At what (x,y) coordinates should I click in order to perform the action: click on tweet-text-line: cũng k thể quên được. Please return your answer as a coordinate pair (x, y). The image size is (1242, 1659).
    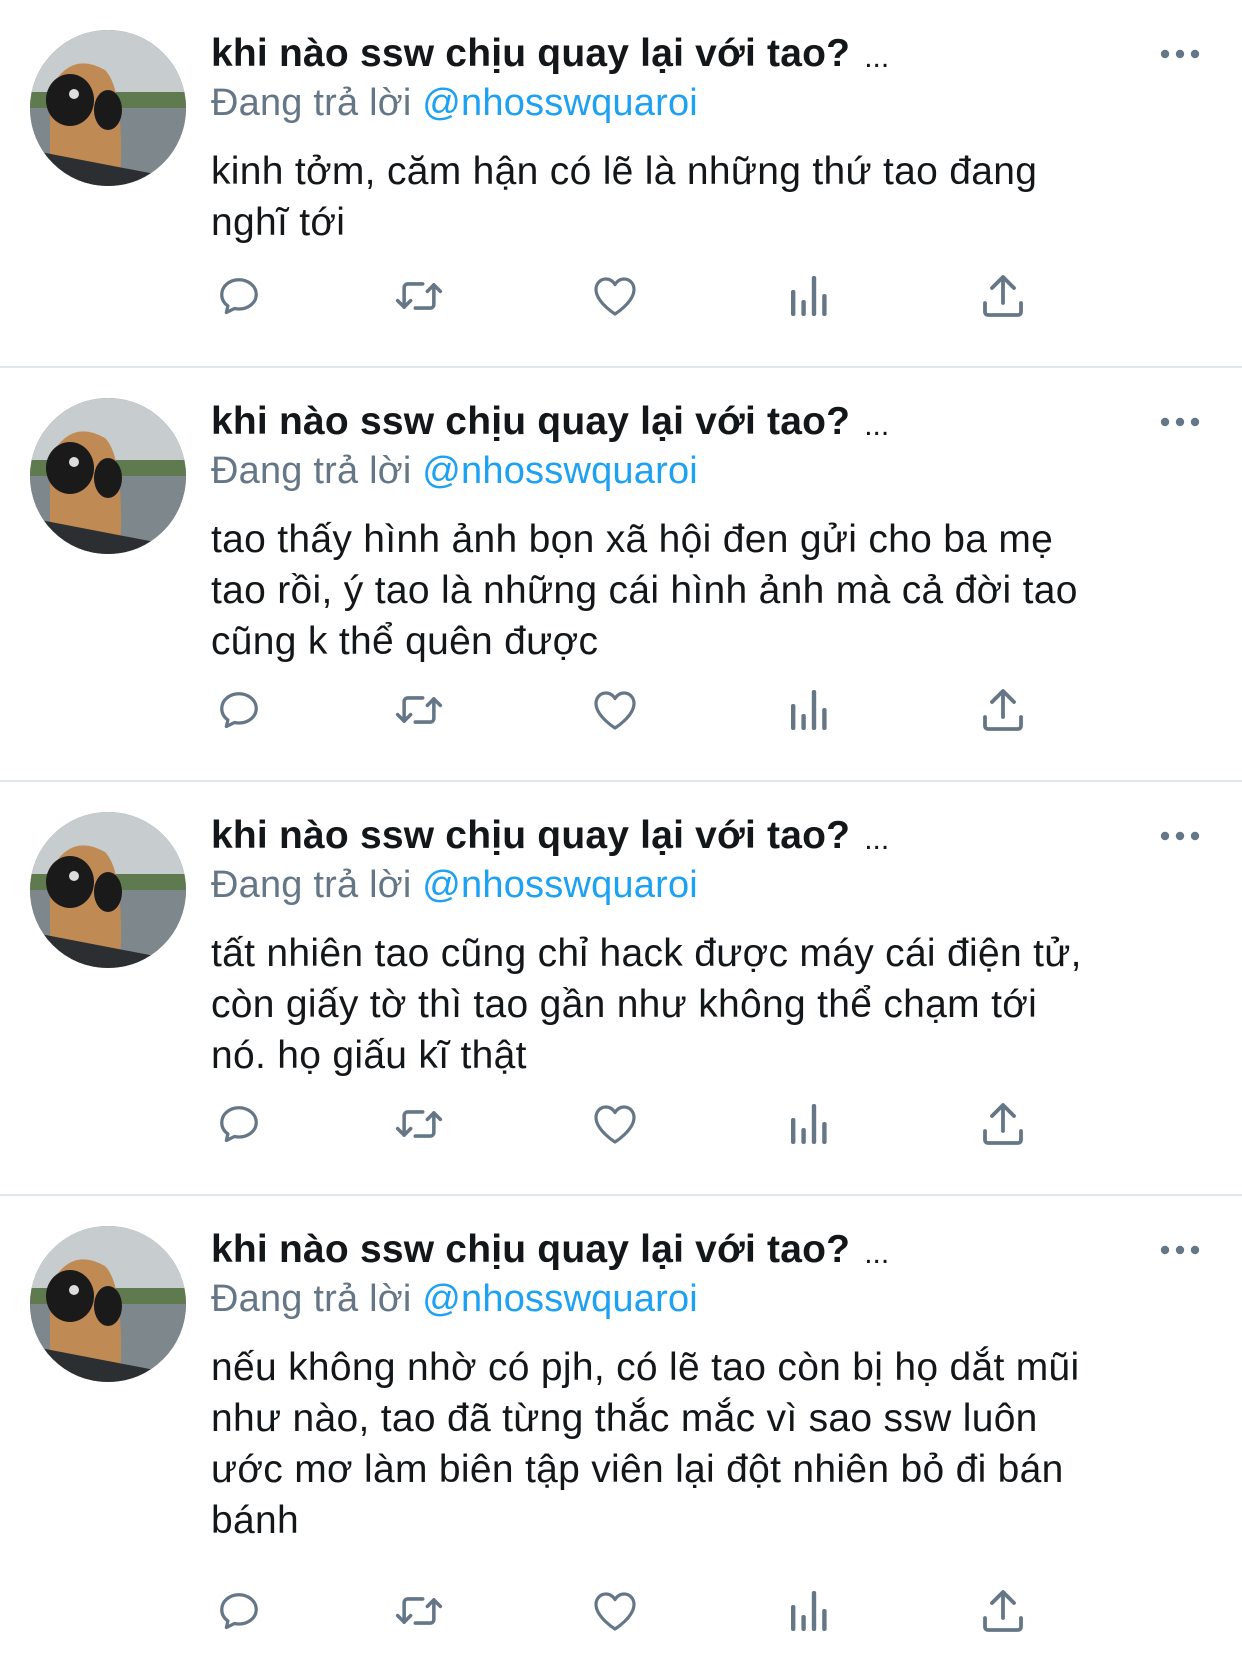
    Looking at the image, I should click on (405, 641).